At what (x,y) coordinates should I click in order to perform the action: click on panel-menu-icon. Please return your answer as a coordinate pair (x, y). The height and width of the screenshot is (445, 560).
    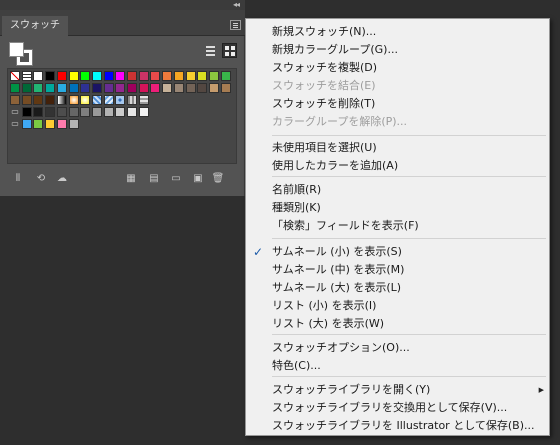
    Looking at the image, I should click on (235, 25).